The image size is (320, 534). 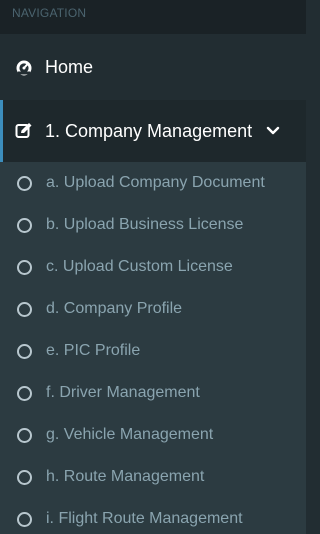 I want to click on submenu-item-label: a. Upload Company Document, so click(x=155, y=182).